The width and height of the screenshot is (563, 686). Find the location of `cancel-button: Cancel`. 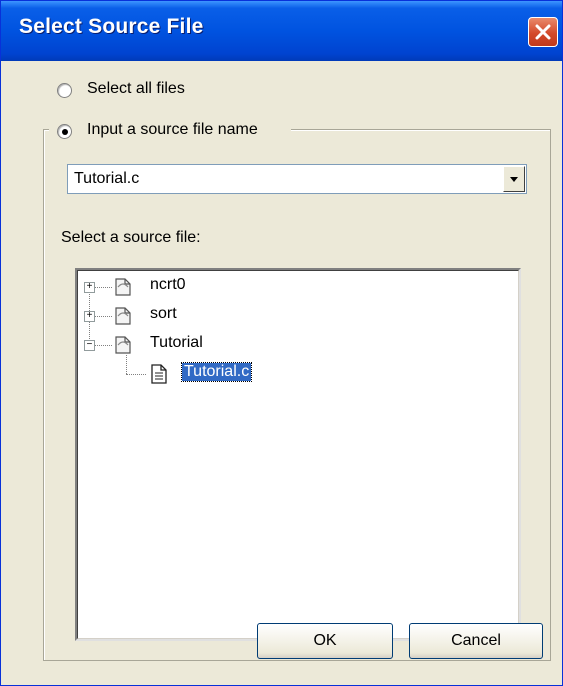

cancel-button: Cancel is located at coordinates (476, 641).